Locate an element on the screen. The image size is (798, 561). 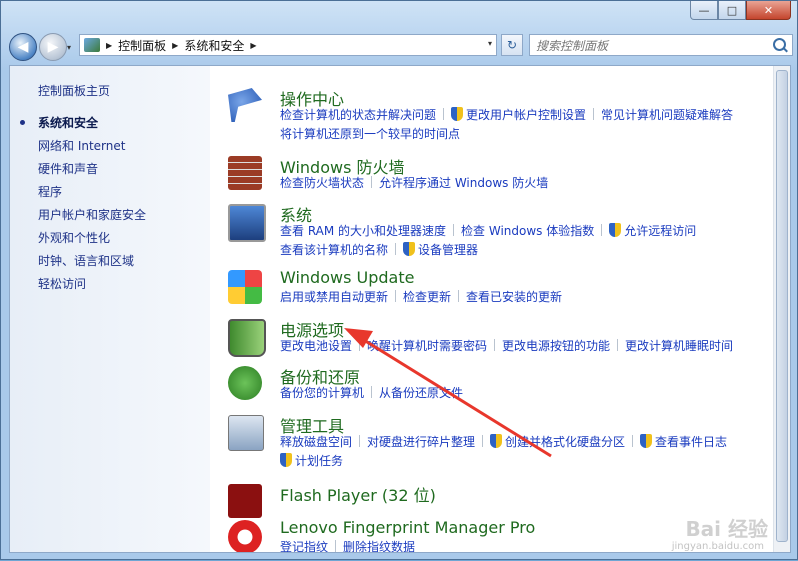
annotation-arrow is located at coordinates (448, 393).